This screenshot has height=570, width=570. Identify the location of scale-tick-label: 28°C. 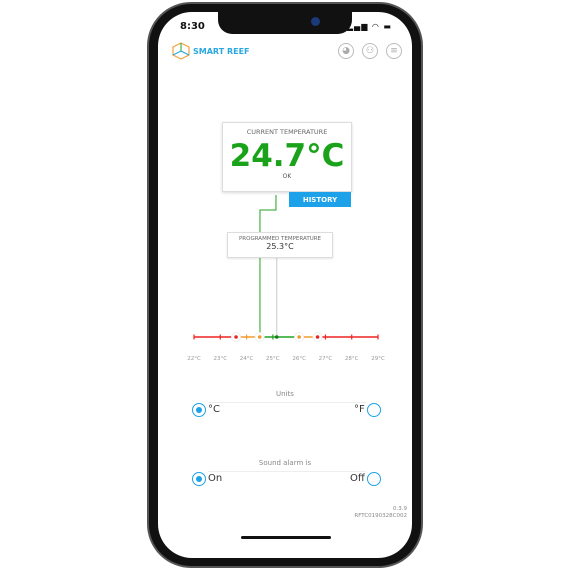
(352, 359).